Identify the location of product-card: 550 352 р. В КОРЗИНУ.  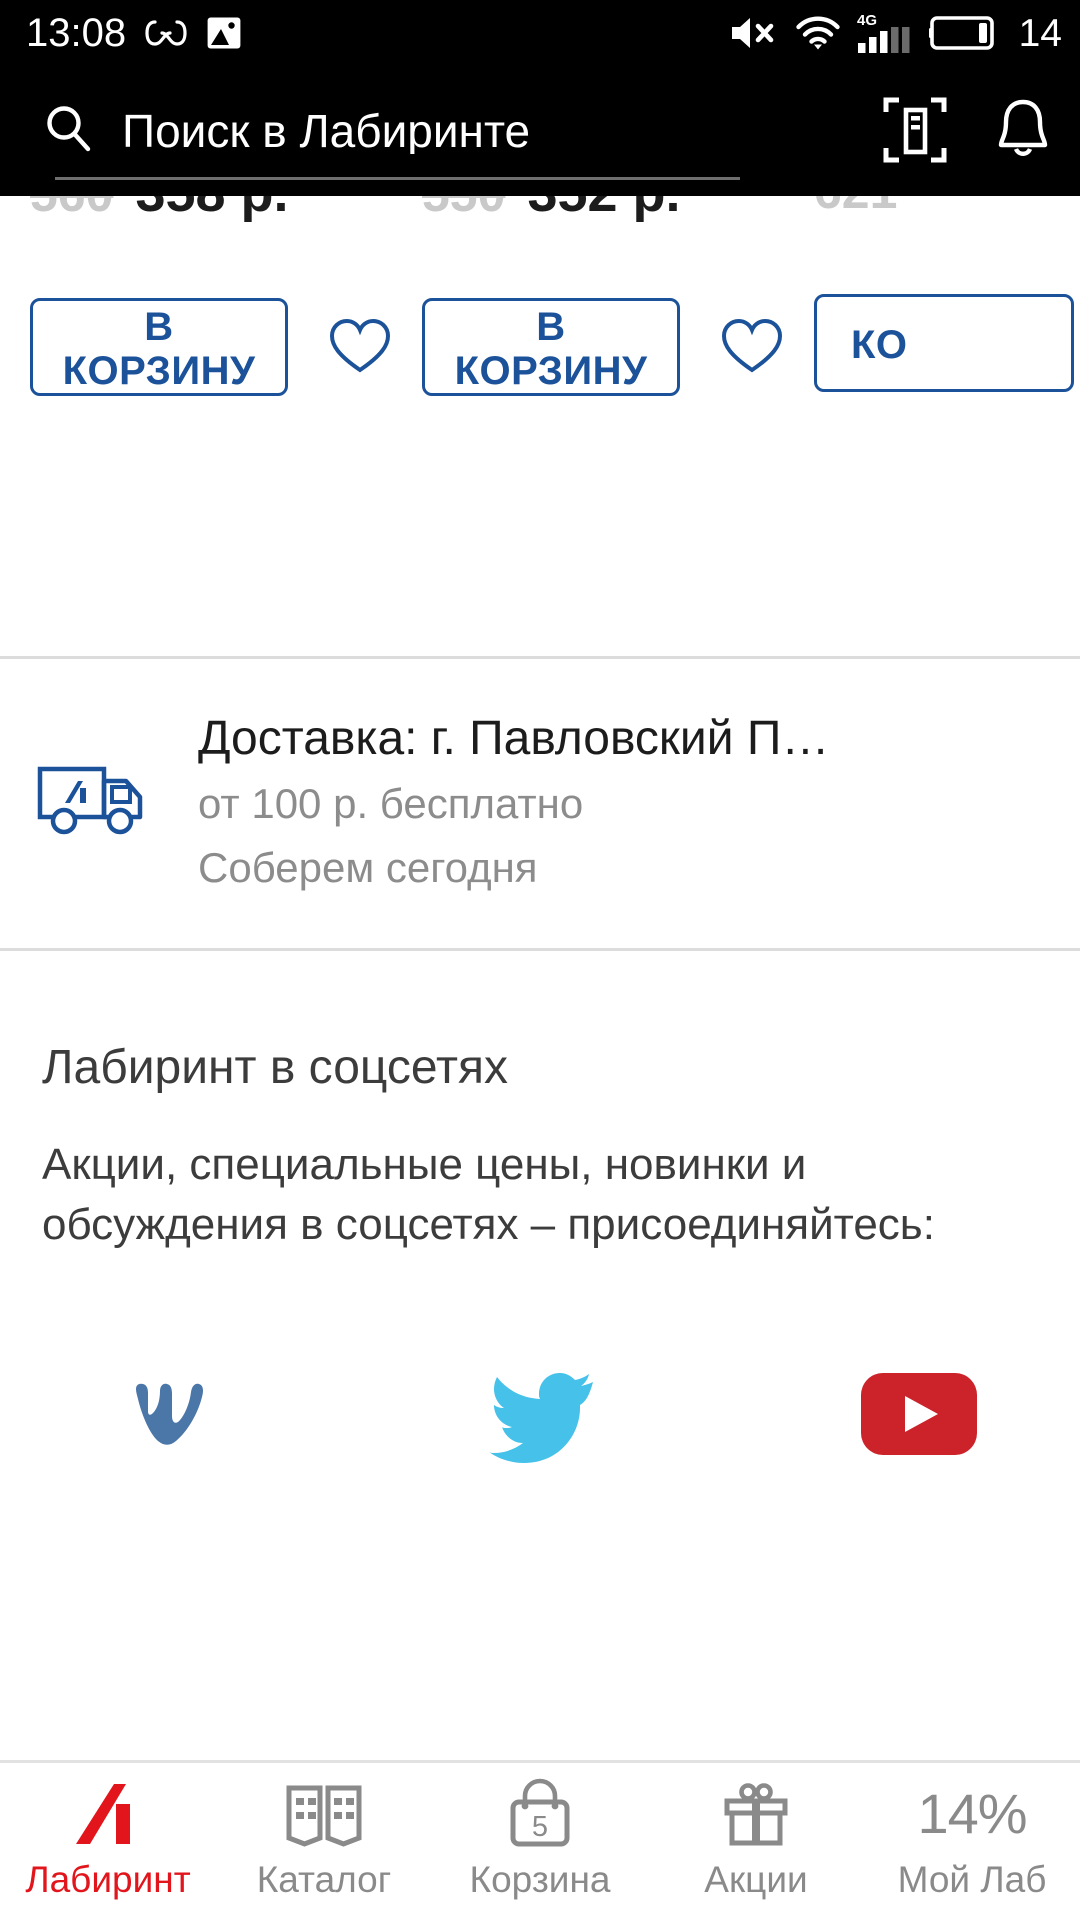
(588, 296).